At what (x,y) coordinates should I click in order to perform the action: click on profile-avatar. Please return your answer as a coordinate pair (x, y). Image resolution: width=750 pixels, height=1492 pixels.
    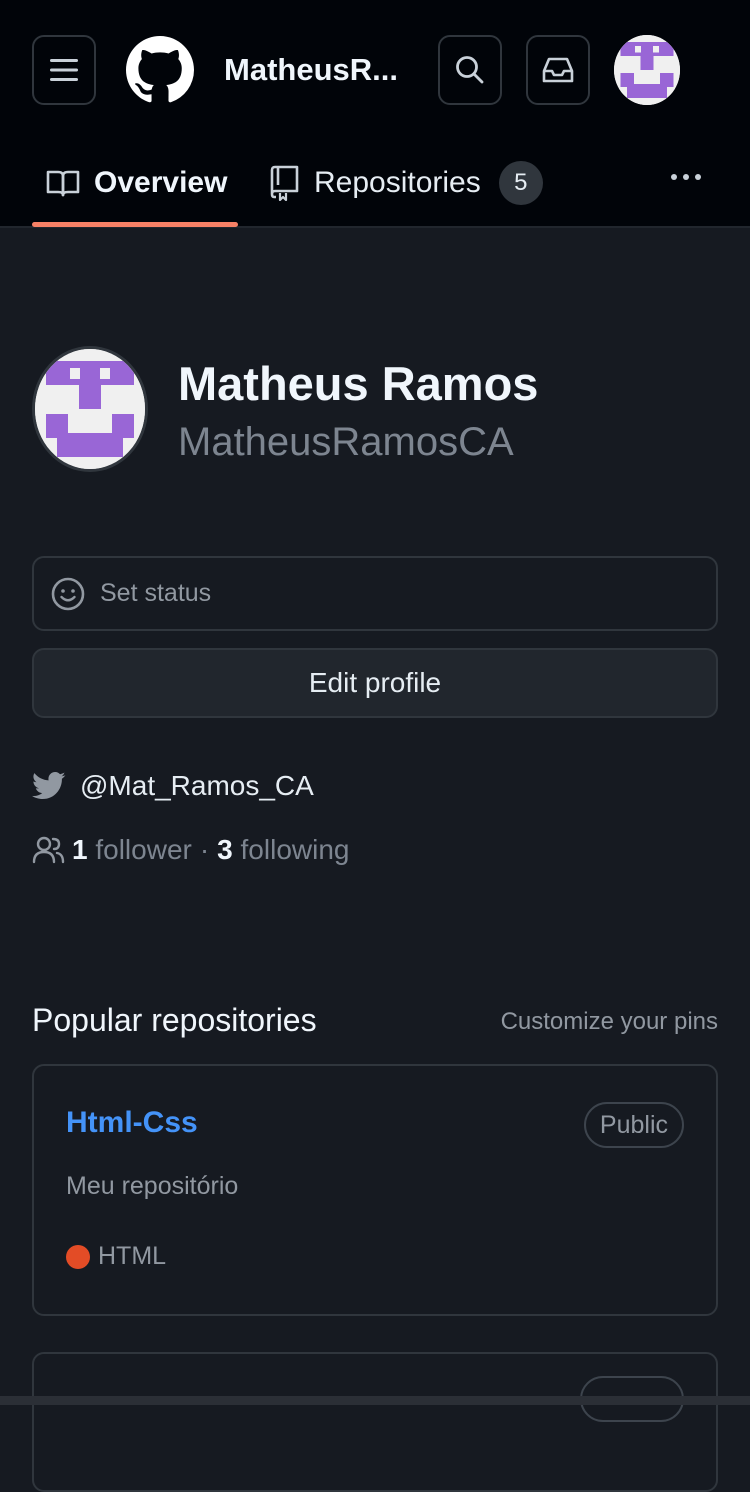
    Looking at the image, I should click on (90, 409).